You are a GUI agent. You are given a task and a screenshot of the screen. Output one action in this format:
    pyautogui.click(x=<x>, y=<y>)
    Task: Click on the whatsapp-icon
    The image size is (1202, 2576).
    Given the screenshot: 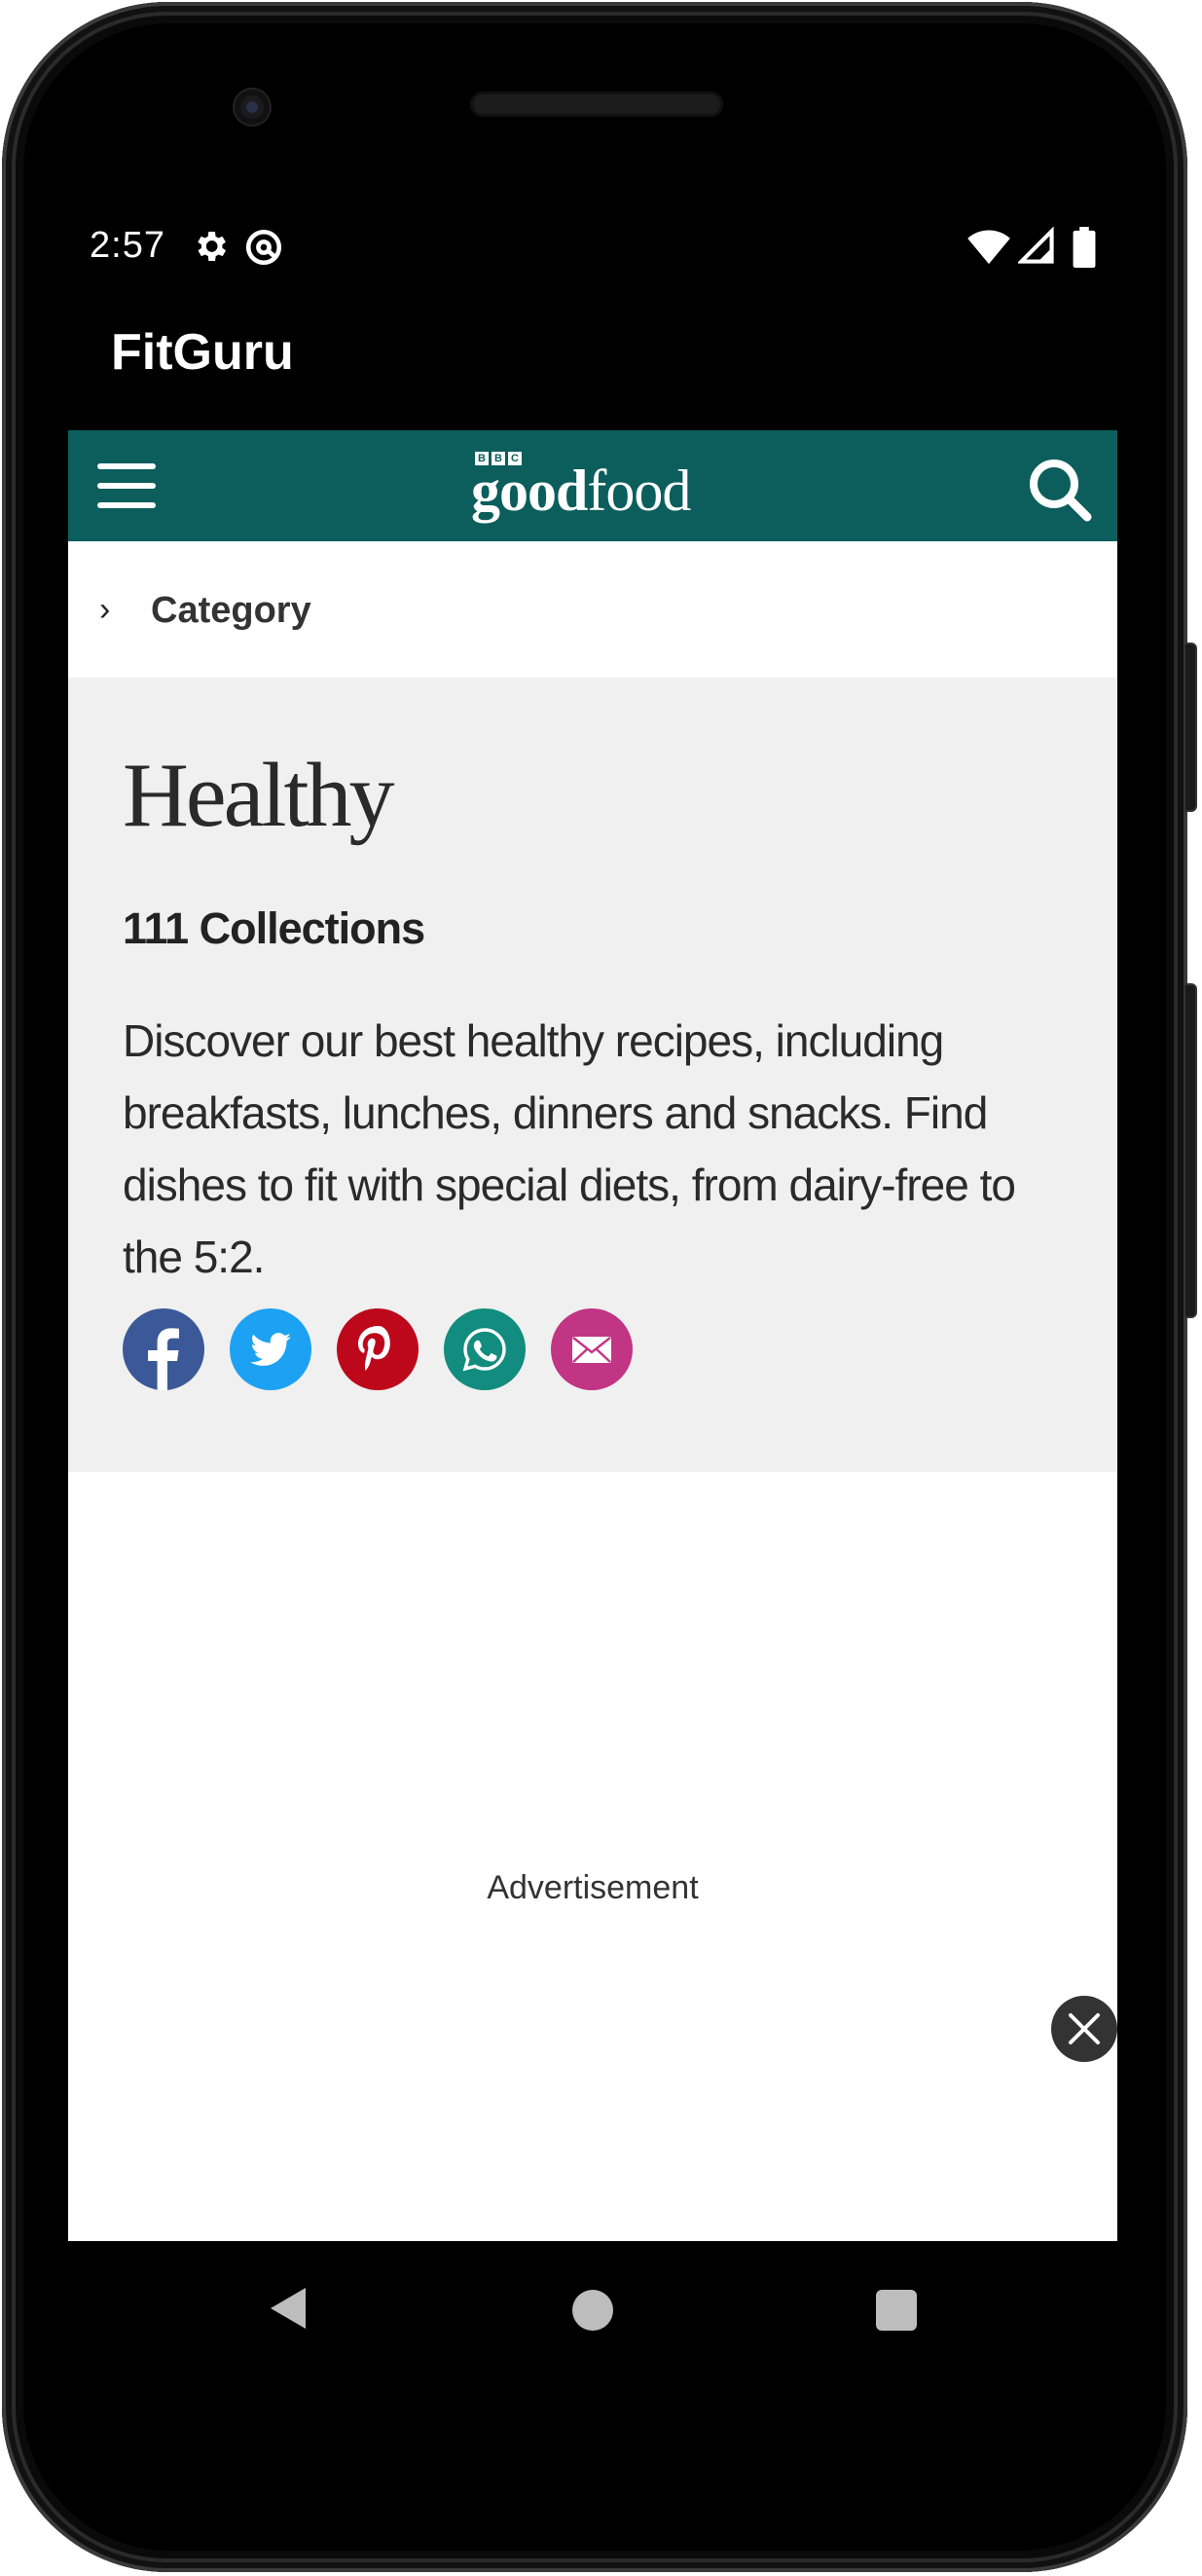 What is the action you would take?
    pyautogui.click(x=484, y=1350)
    